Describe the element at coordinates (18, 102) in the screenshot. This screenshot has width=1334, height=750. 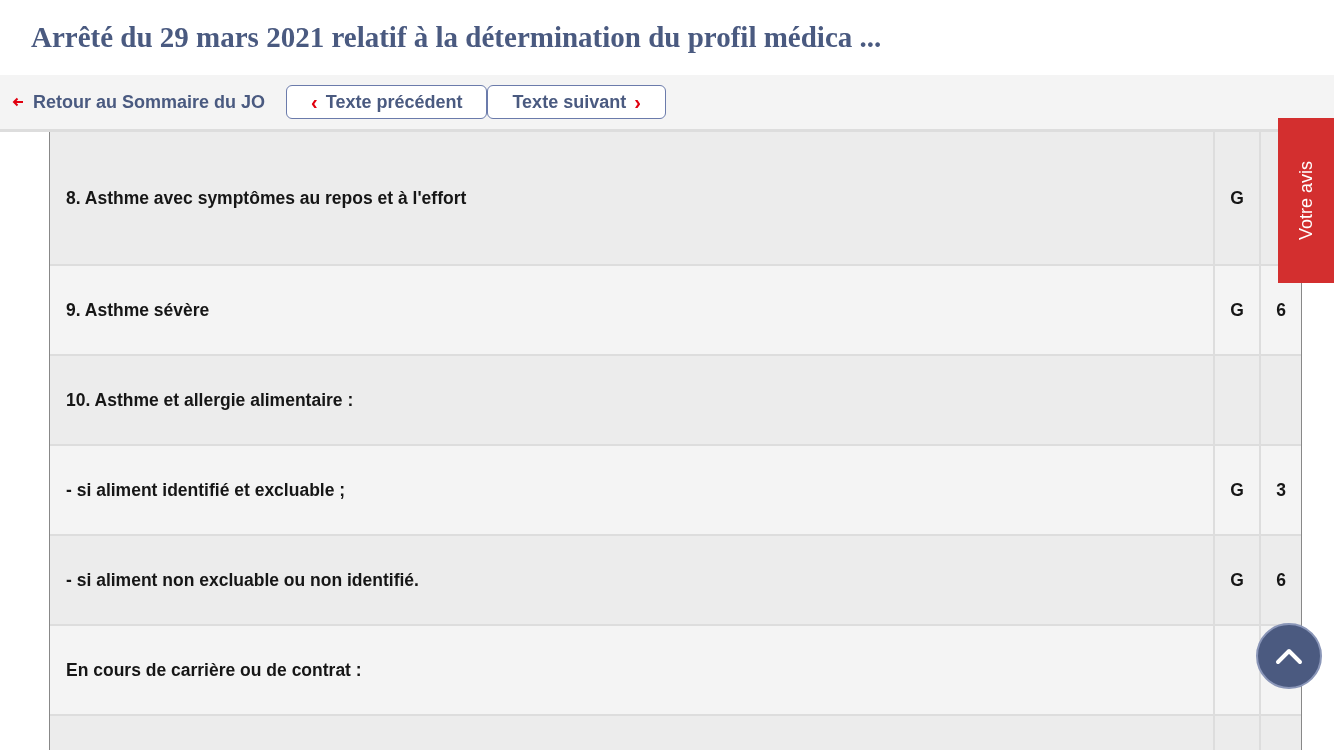
I see `arrow-left-icon` at that location.